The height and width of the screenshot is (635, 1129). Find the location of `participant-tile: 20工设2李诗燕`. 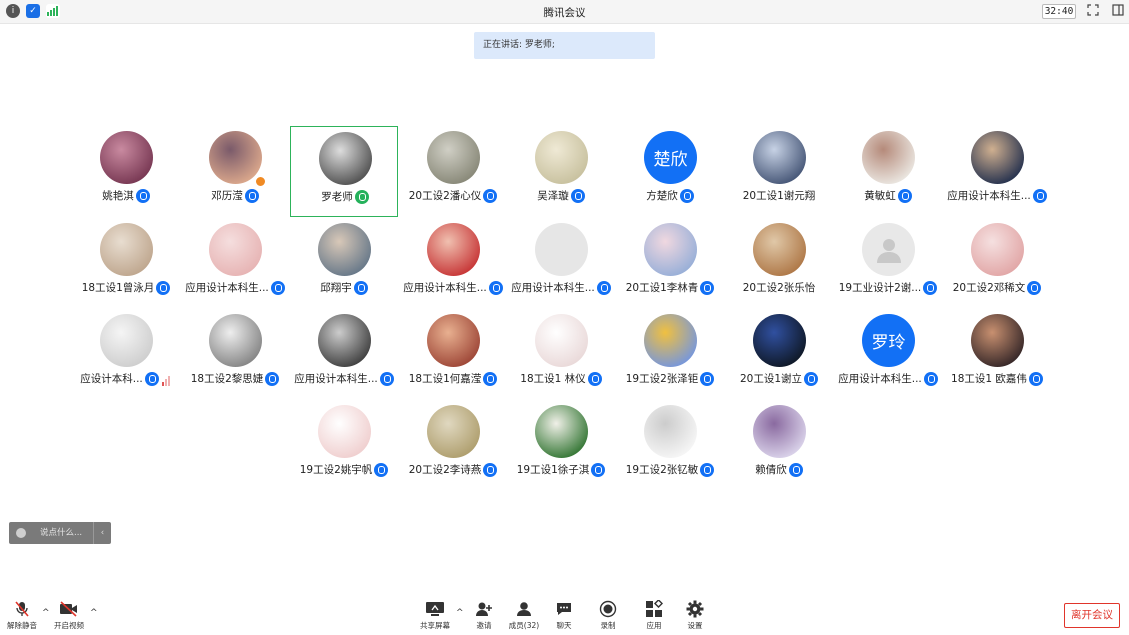

participant-tile: 20工设2李诗燕 is located at coordinates (453, 445).